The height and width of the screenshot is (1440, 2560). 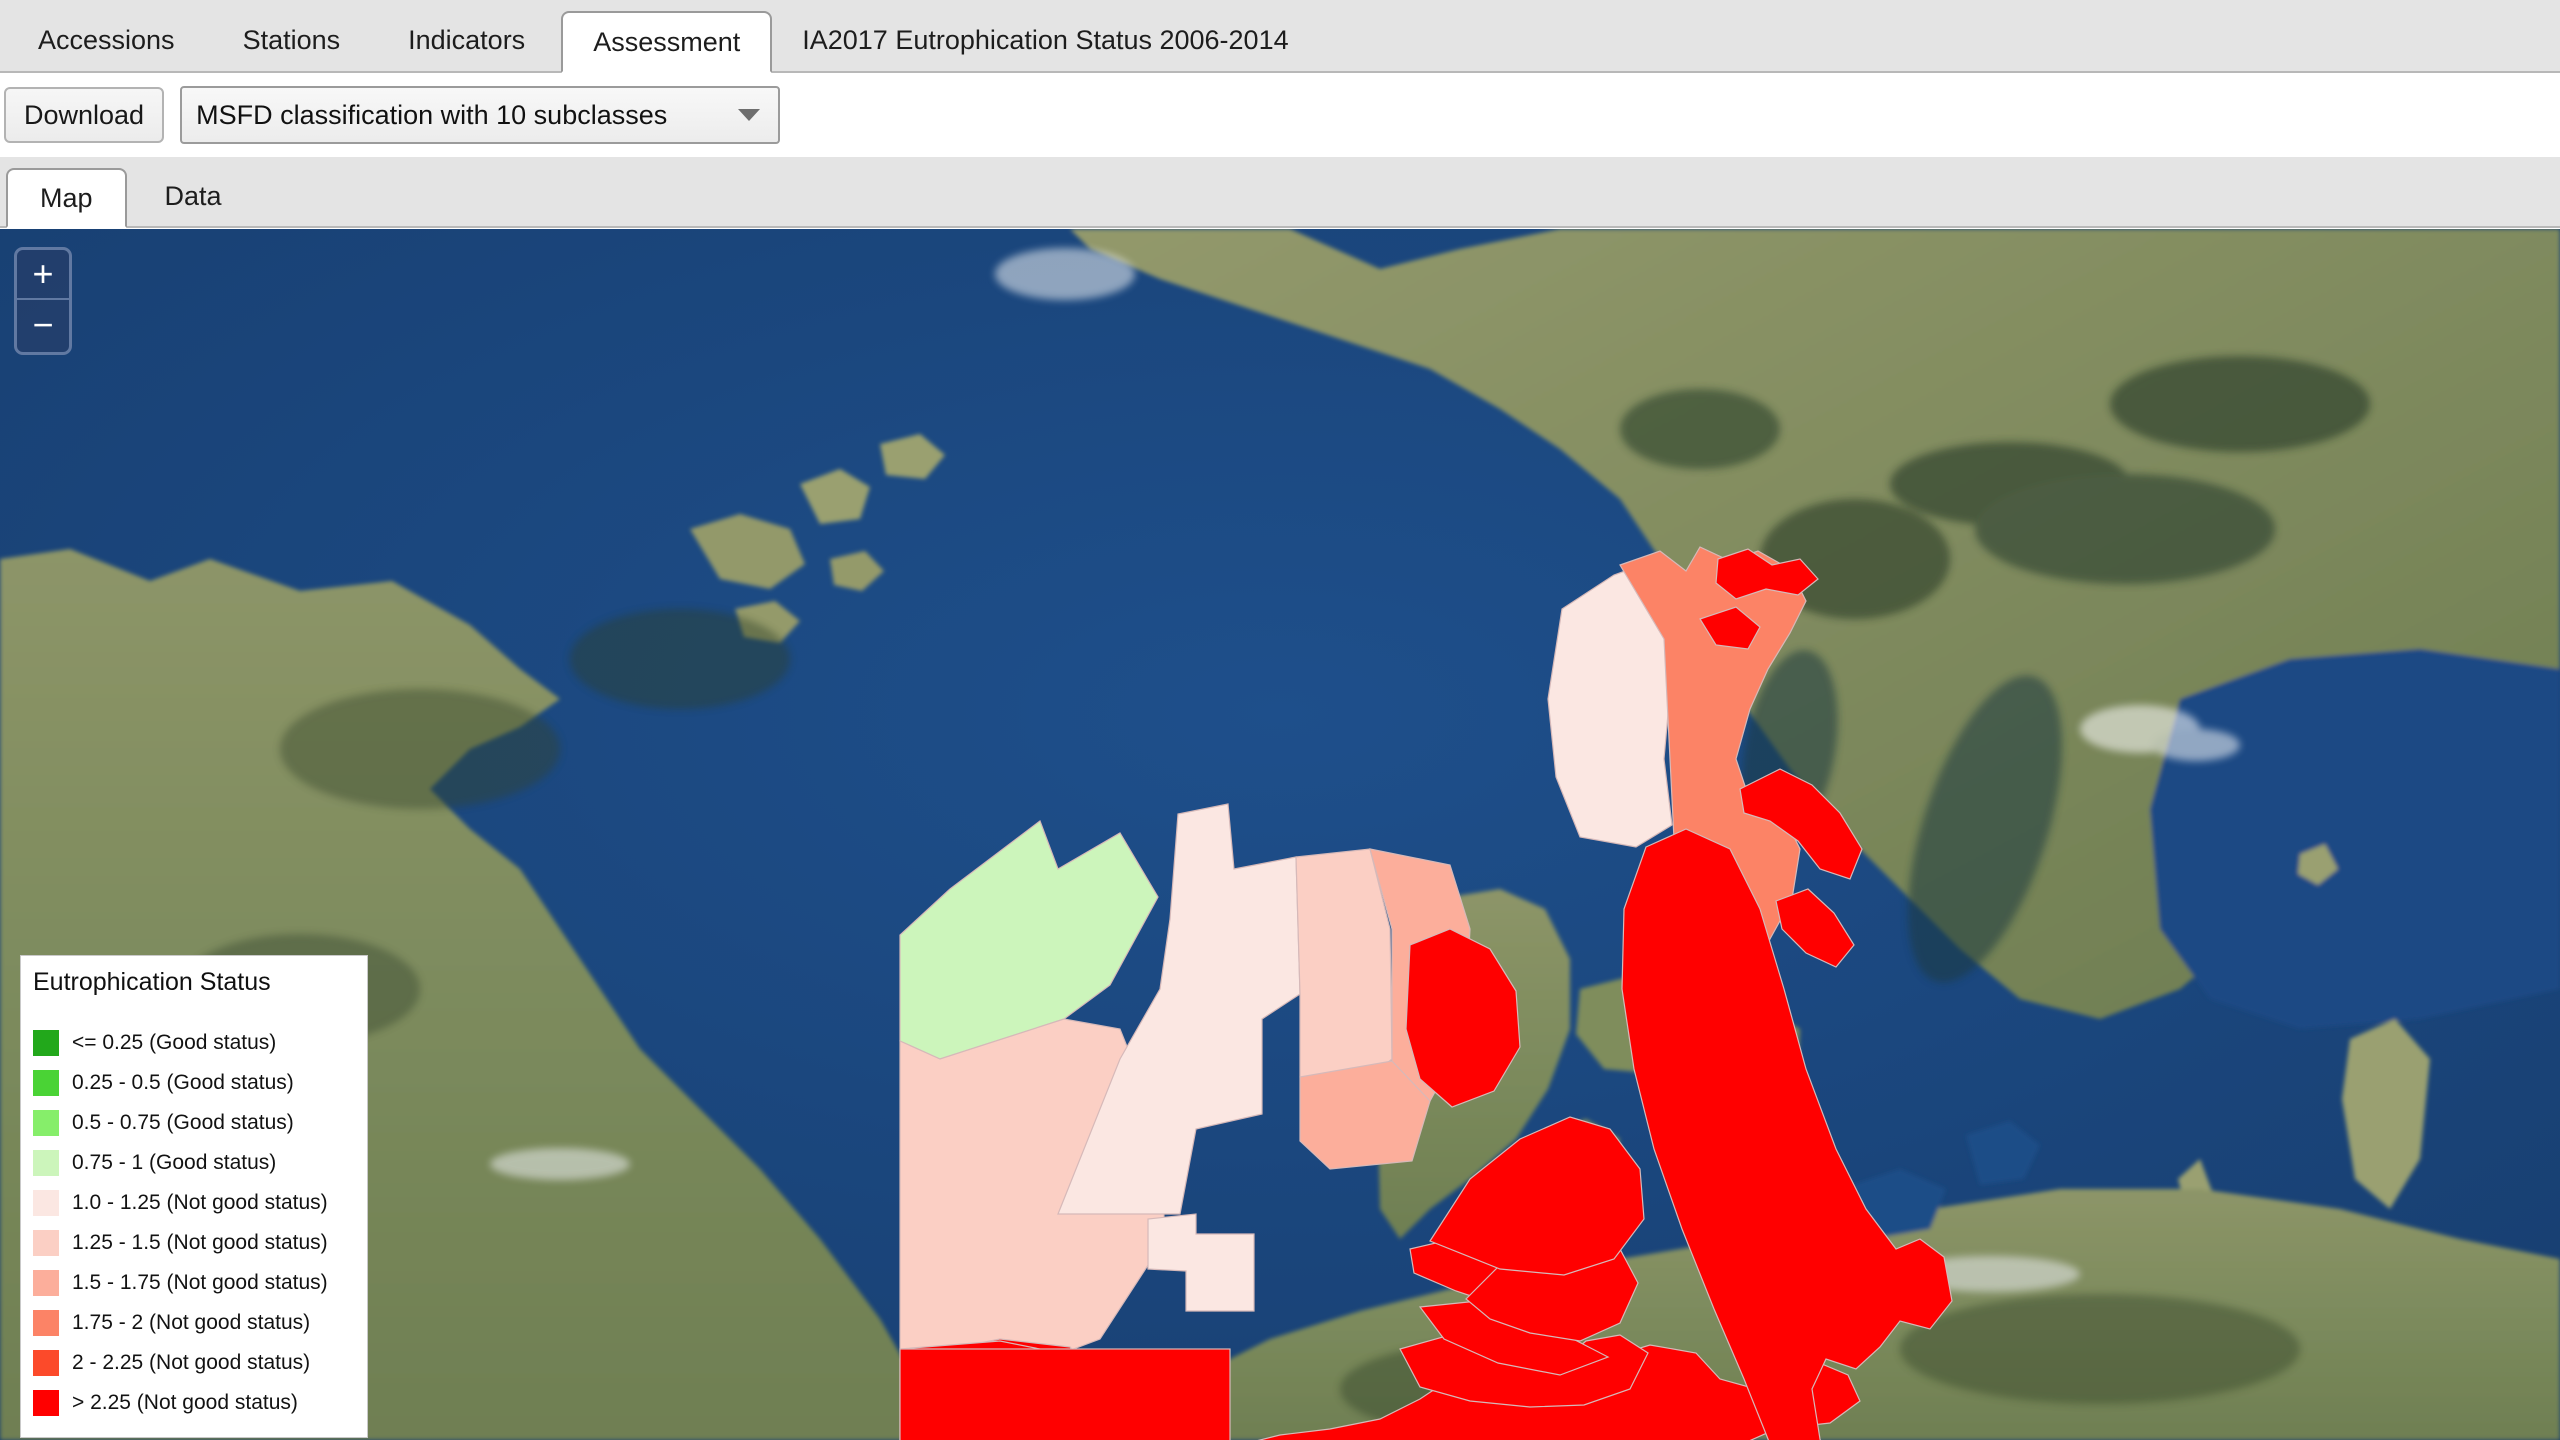 I want to click on classification-select: MSFD classification with 10 subclasses, so click(x=480, y=115).